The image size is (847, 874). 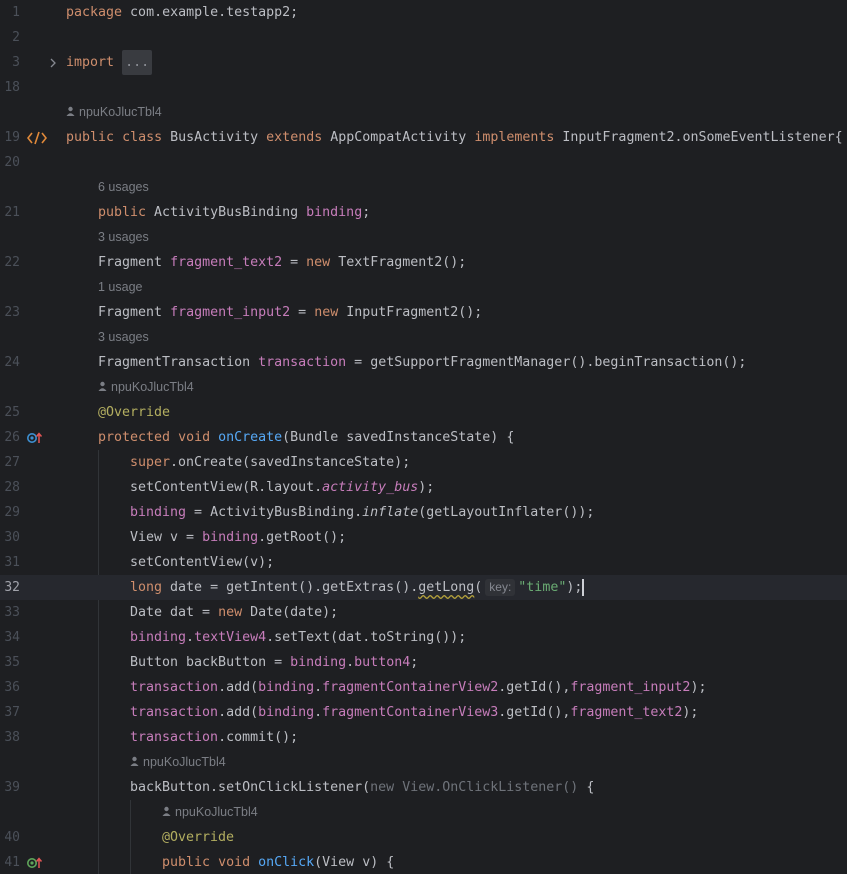 What do you see at coordinates (488, 562) in the screenshot?
I see `code-line-31: setContentView(v);` at bounding box center [488, 562].